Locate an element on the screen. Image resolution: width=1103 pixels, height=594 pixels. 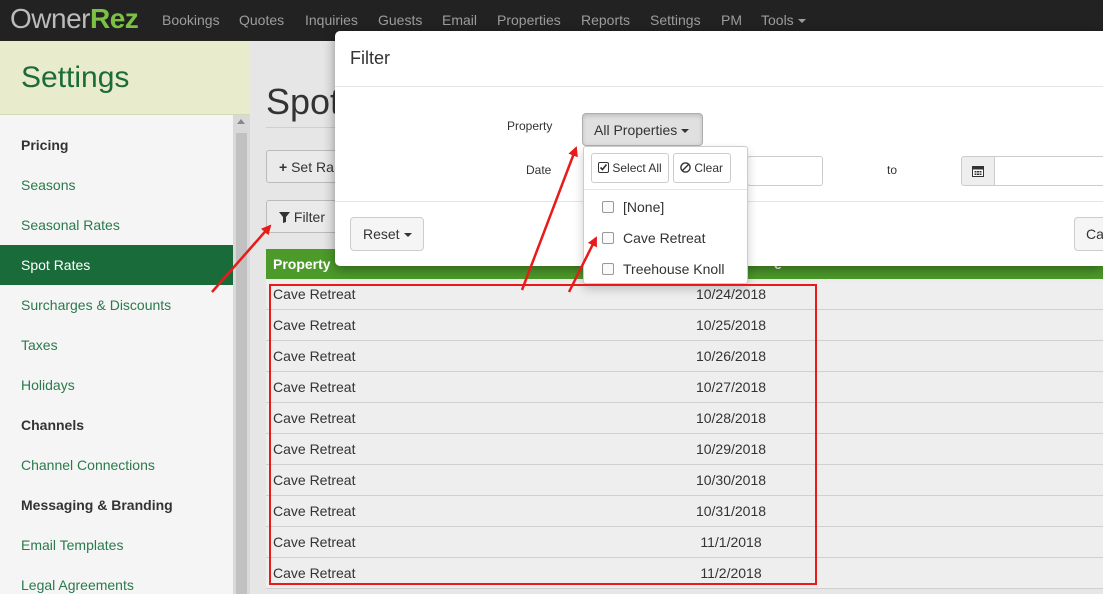
arrow-to-cave-retreat is located at coordinates (582, 264).